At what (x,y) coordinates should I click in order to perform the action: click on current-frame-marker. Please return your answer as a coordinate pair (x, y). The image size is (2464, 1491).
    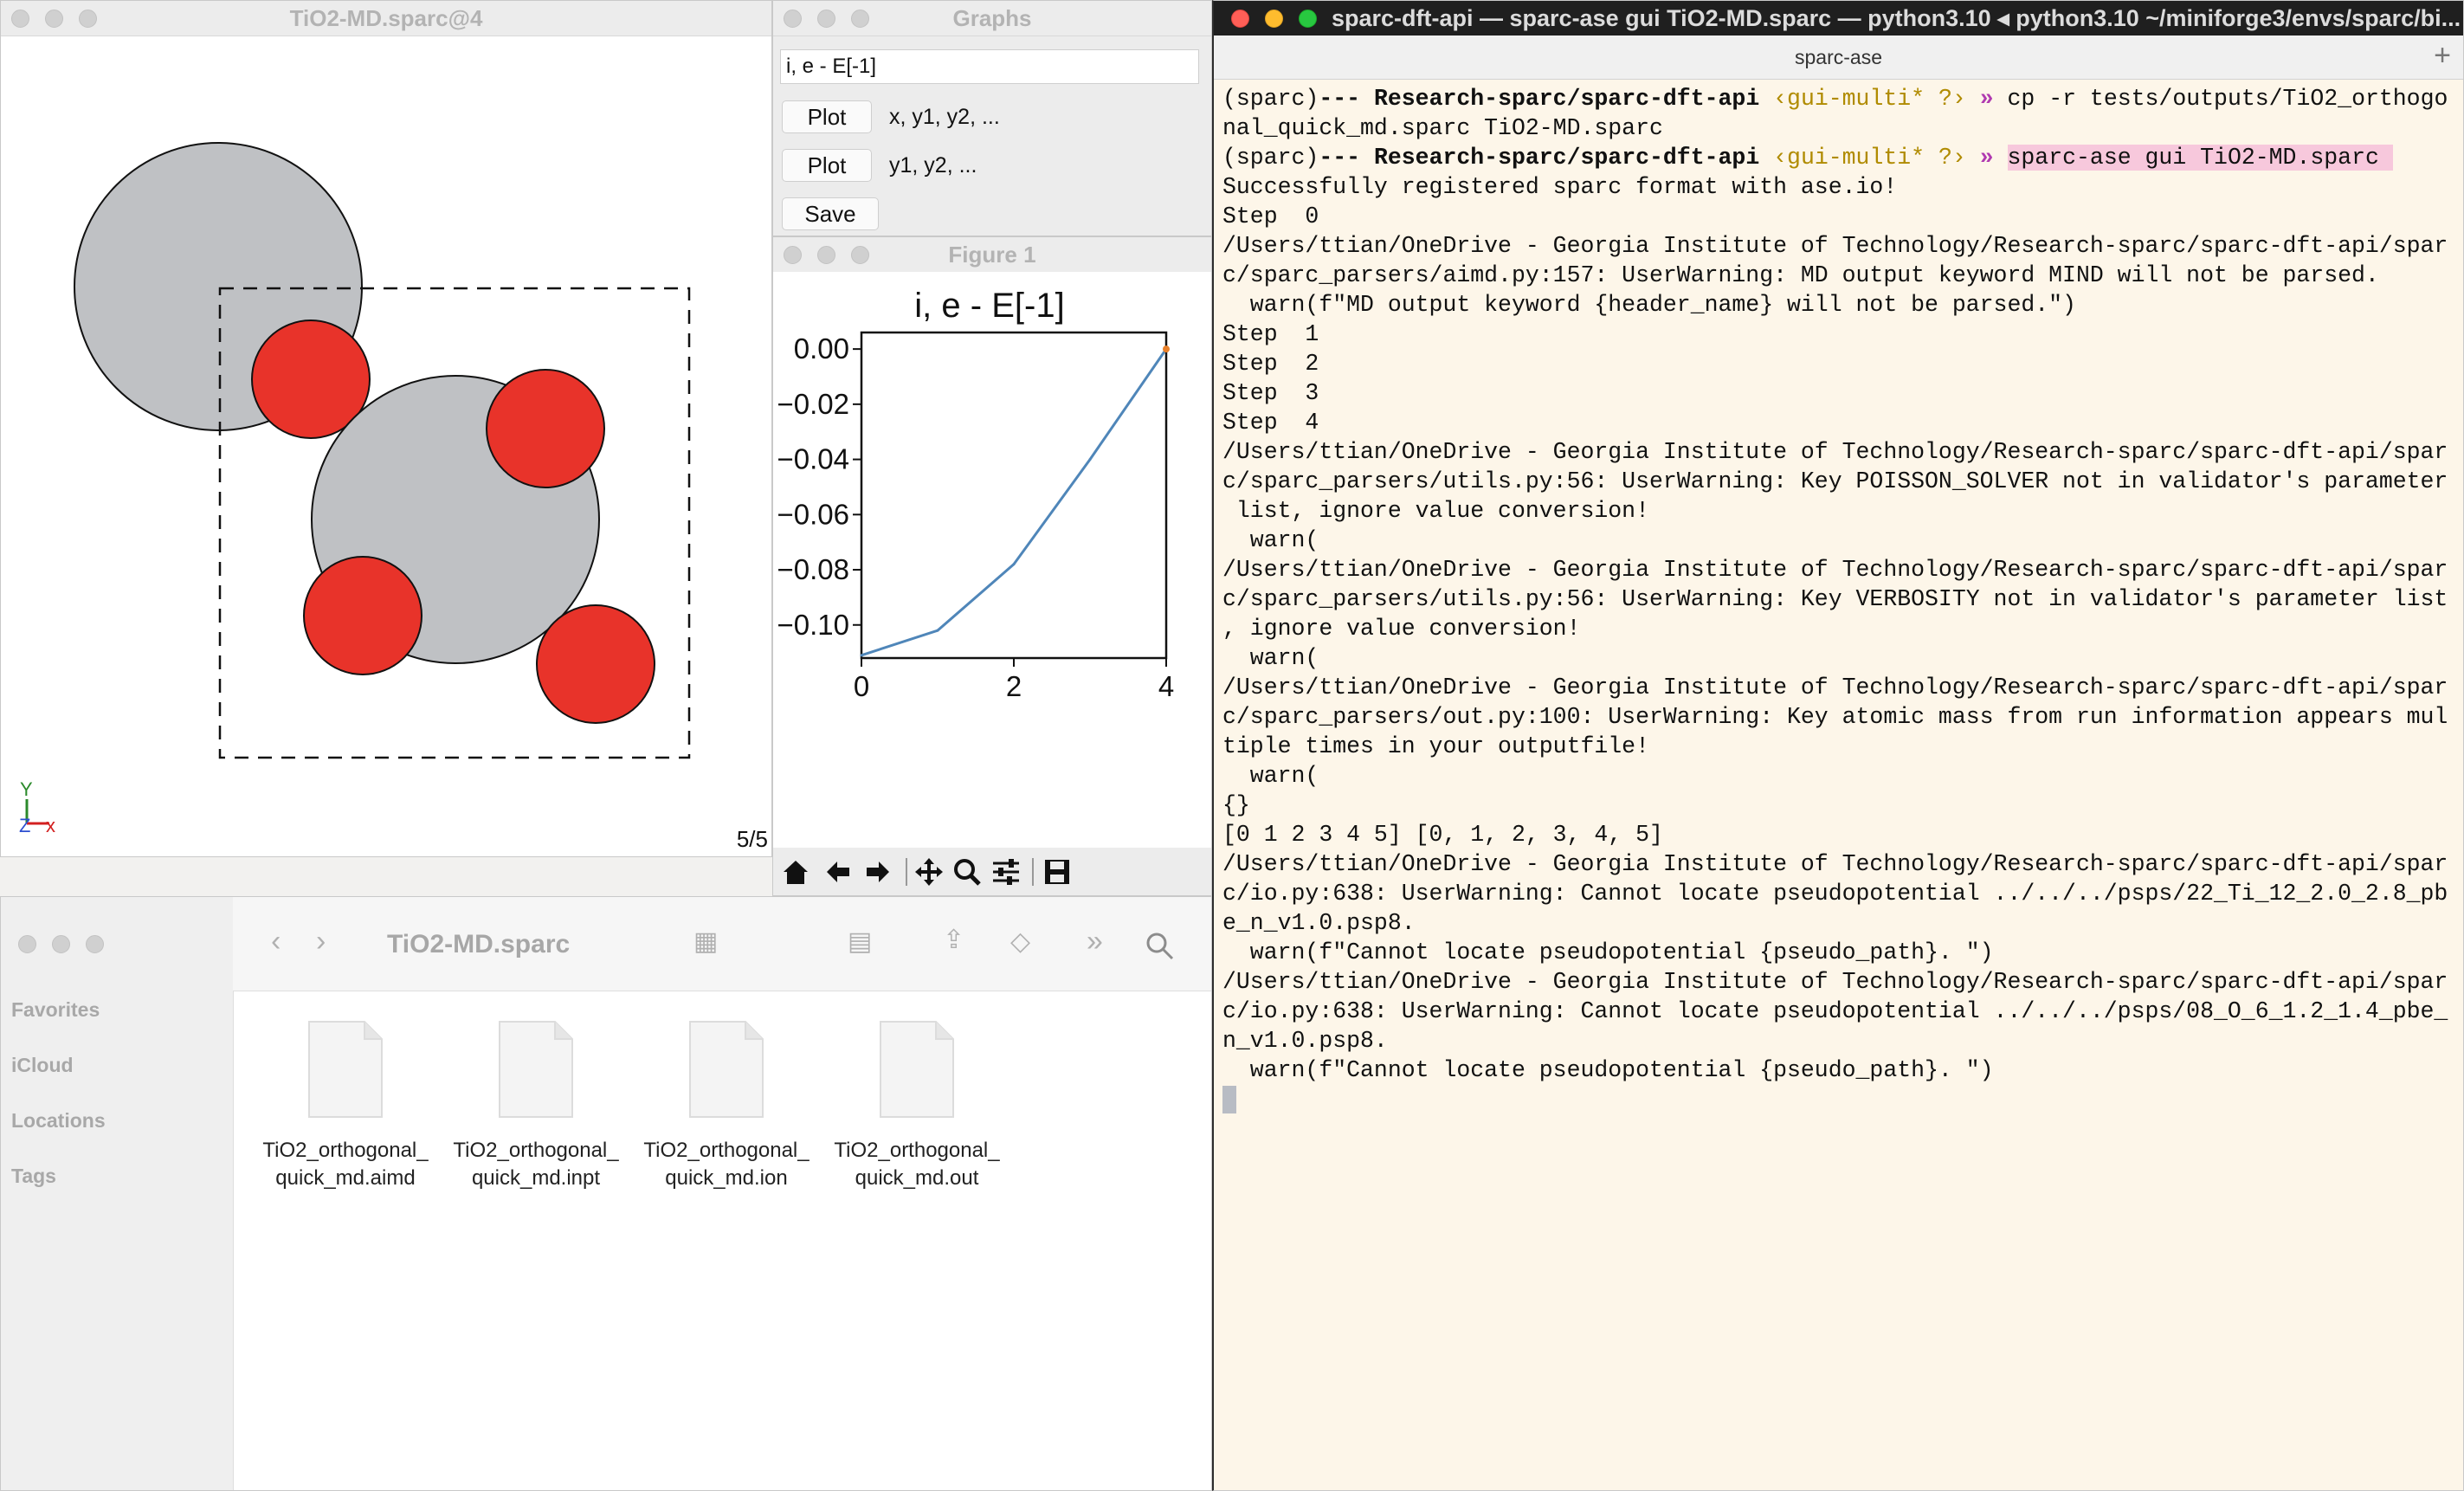
    Looking at the image, I should click on (1166, 349).